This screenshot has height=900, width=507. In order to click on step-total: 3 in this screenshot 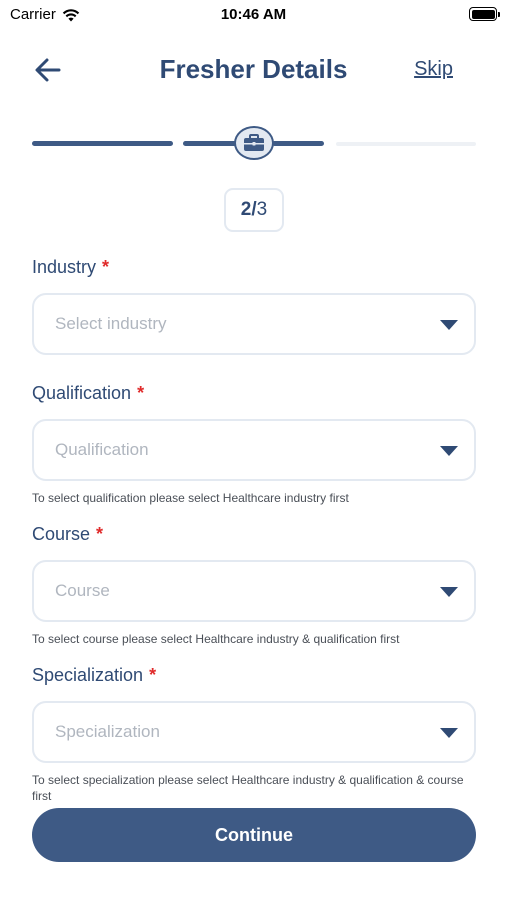, I will do `click(262, 209)`.